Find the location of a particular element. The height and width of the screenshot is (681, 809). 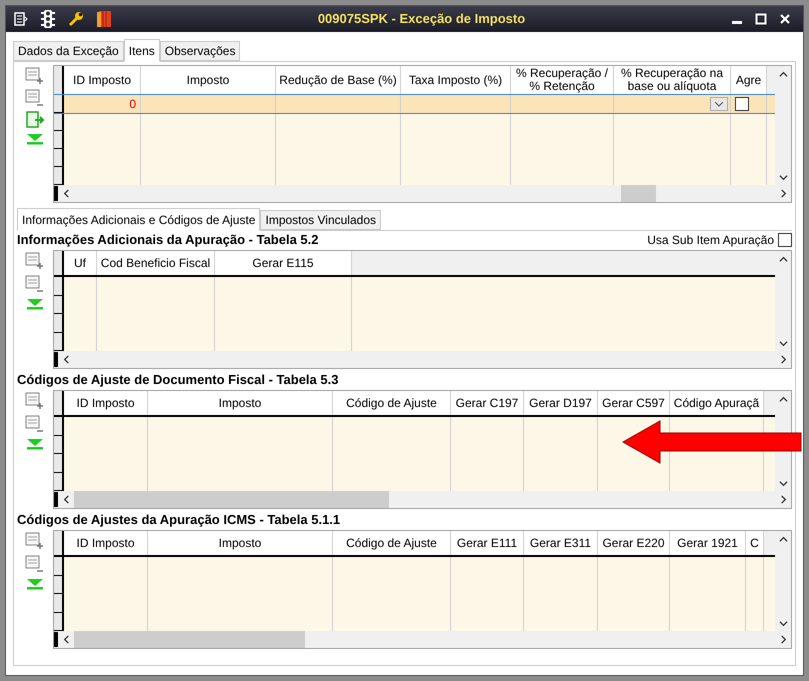

table-row: 0 is located at coordinates (414, 104).